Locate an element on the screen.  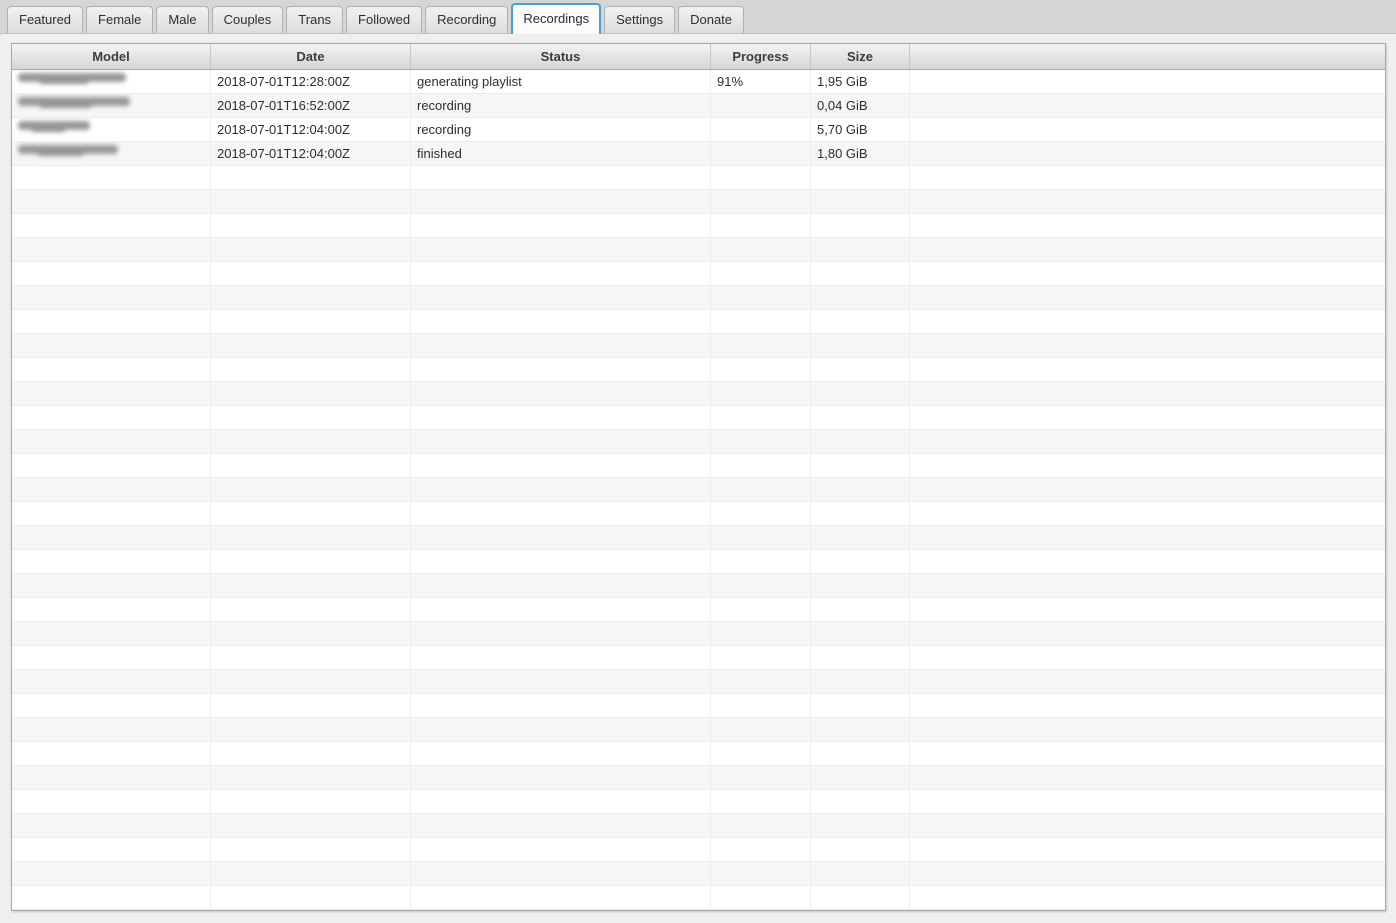
column-header-model: Model is located at coordinates (111, 56).